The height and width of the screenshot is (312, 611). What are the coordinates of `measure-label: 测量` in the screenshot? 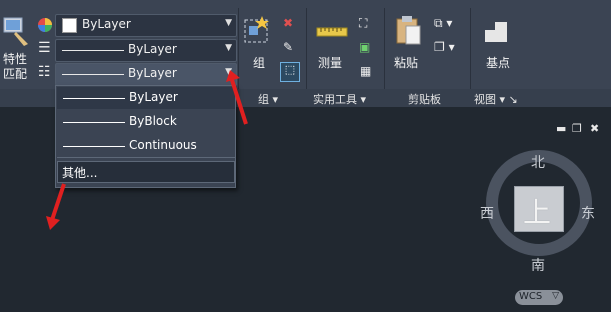 It's located at (330, 63).